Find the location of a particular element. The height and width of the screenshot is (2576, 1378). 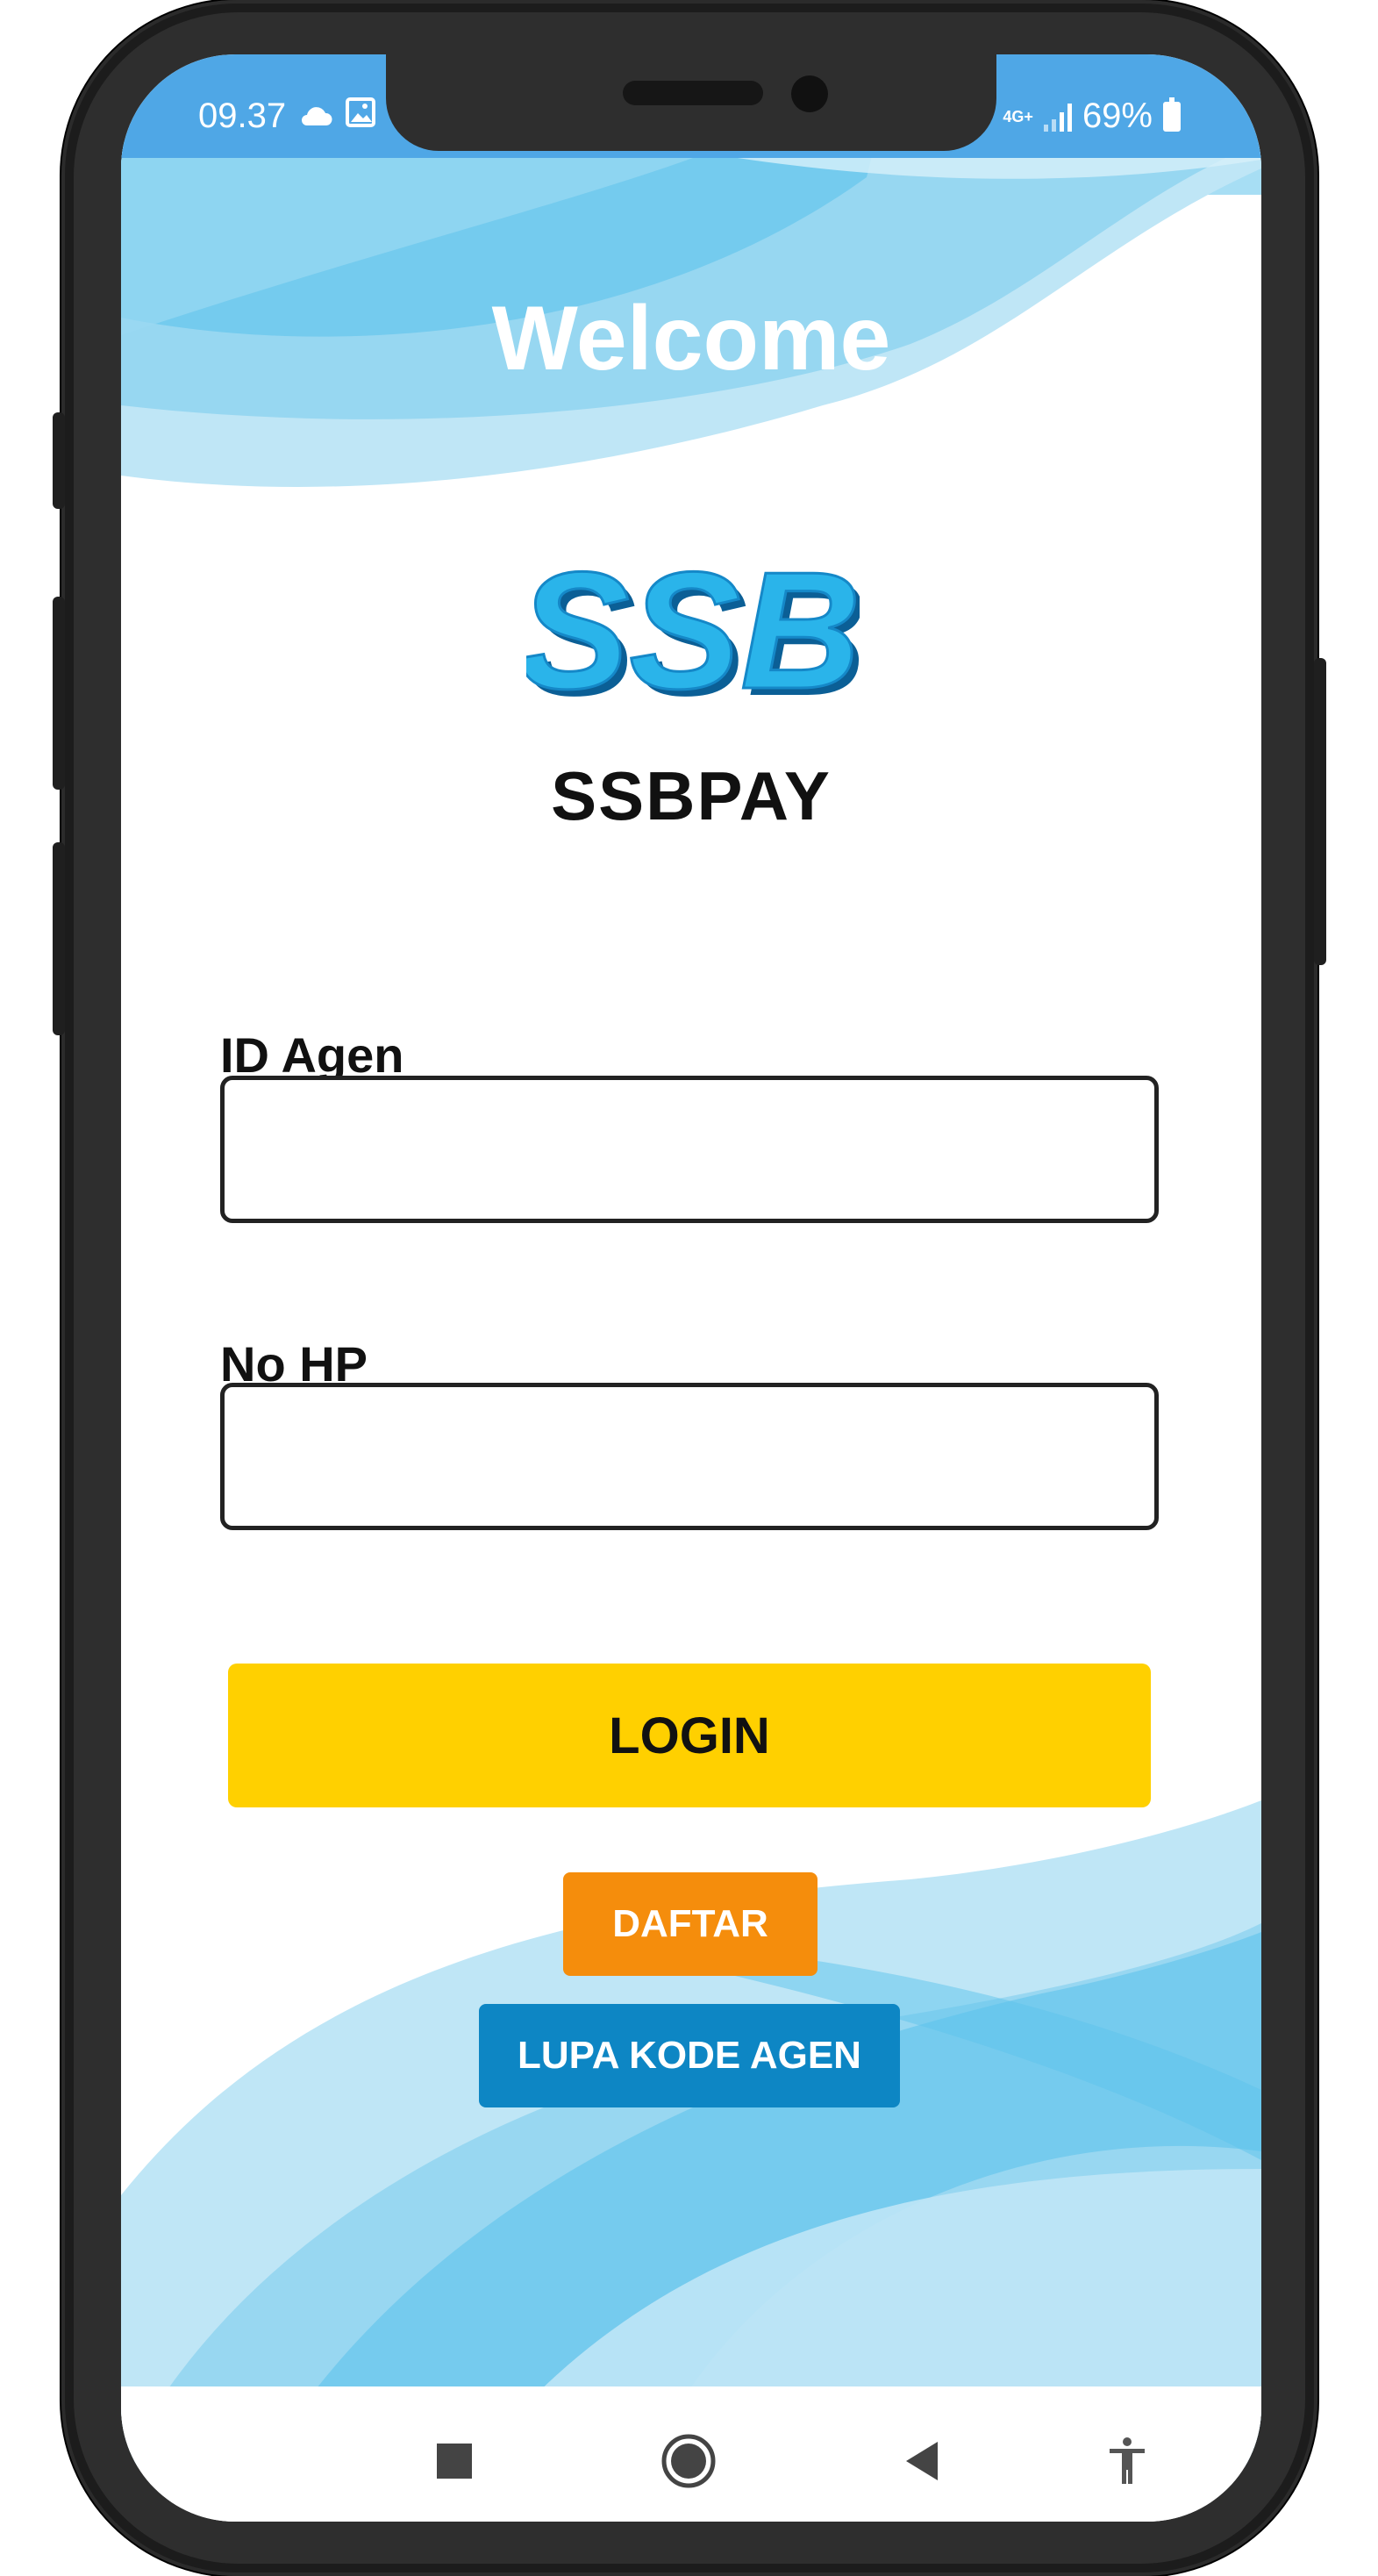

status-left: 09.37 is located at coordinates (287, 116).